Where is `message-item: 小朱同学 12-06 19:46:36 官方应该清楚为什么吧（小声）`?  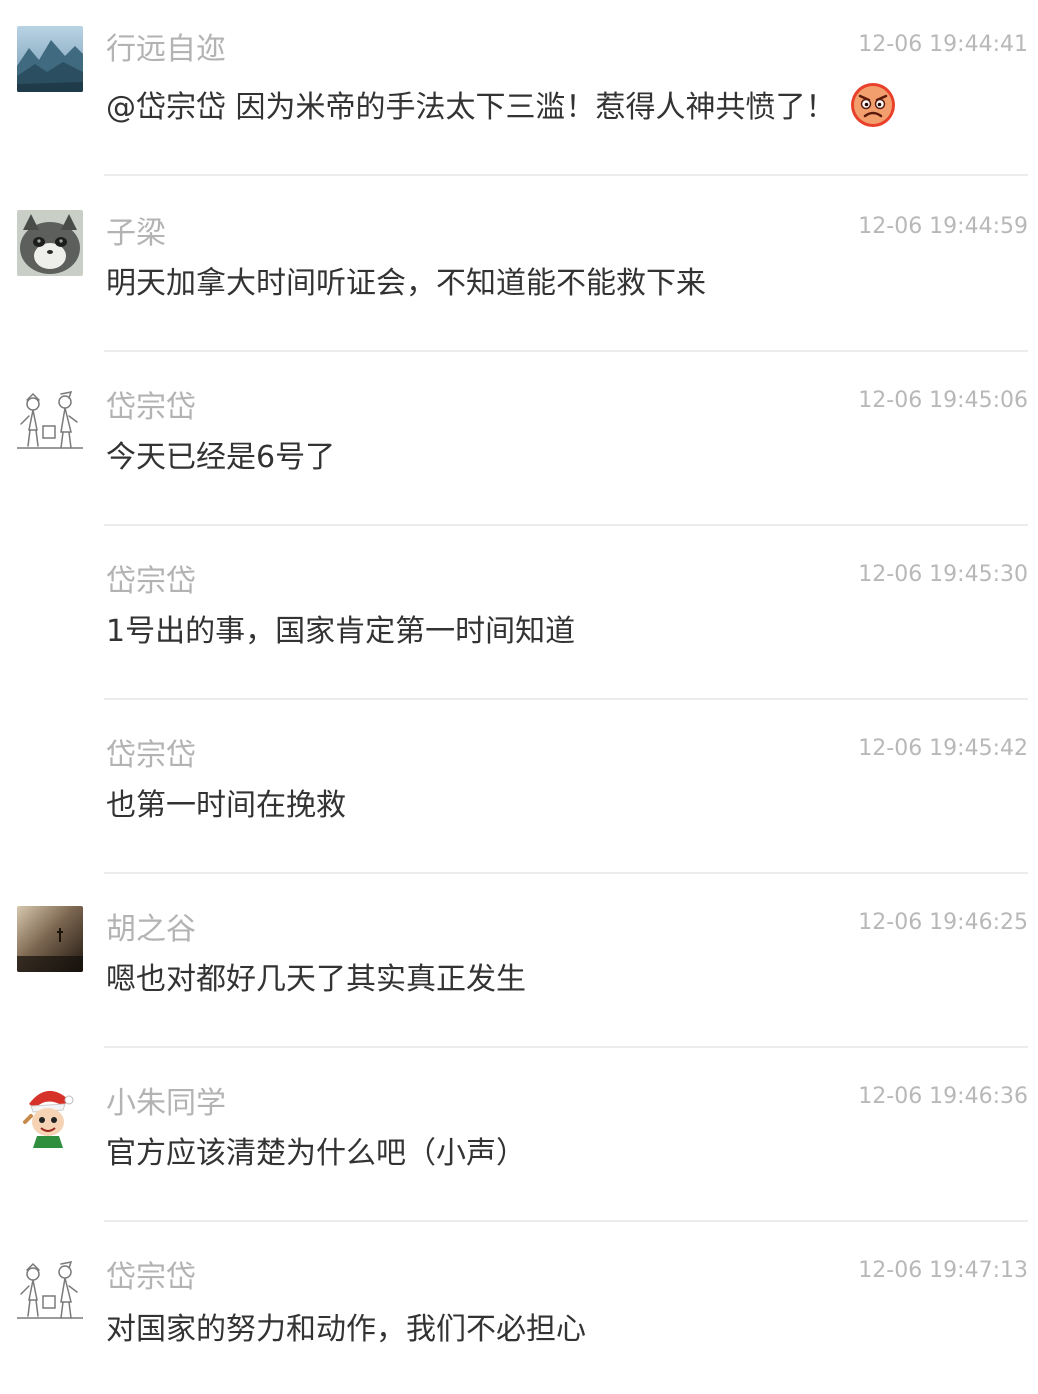
message-item: 小朱同学 12-06 19:46:36 官方应该清楚为什么吧（小声） is located at coordinates (519, 1134).